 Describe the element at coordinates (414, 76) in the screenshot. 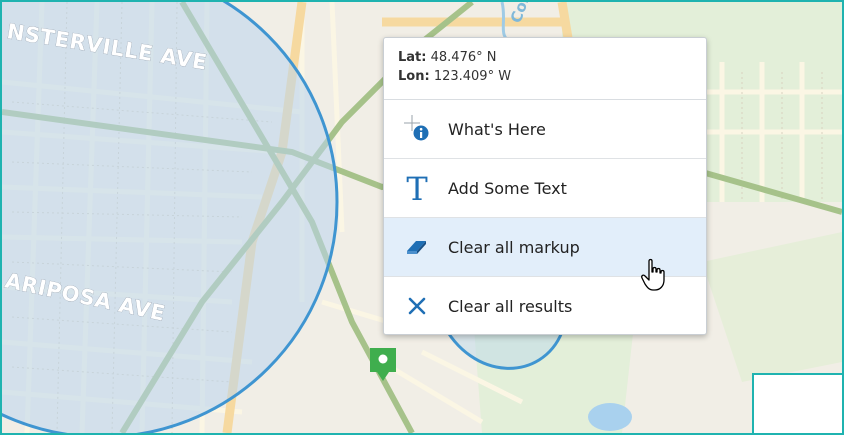

I see `lon-label: Lon:` at that location.